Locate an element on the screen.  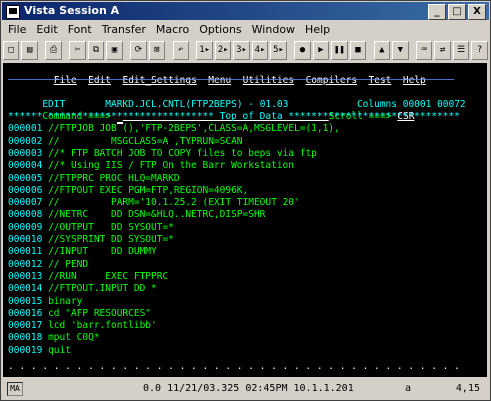
menu-font: Font is located at coordinates (80, 30).